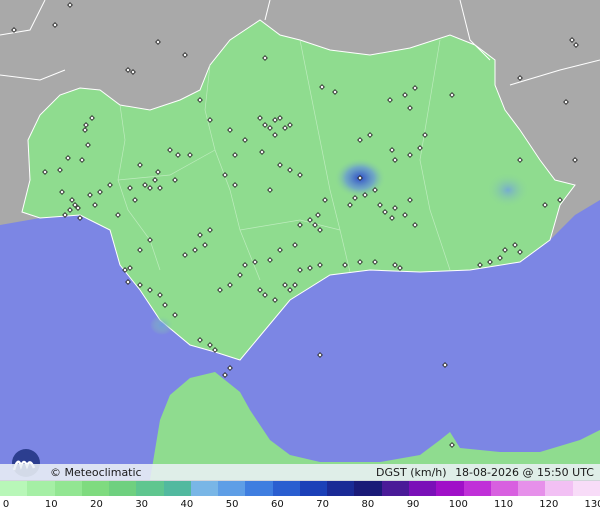 Image resolution: width=600 pixels, height=517 pixels. Describe the element at coordinates (162, 325) in the screenshot. I see `gust-hotspot-cadiz` at that location.